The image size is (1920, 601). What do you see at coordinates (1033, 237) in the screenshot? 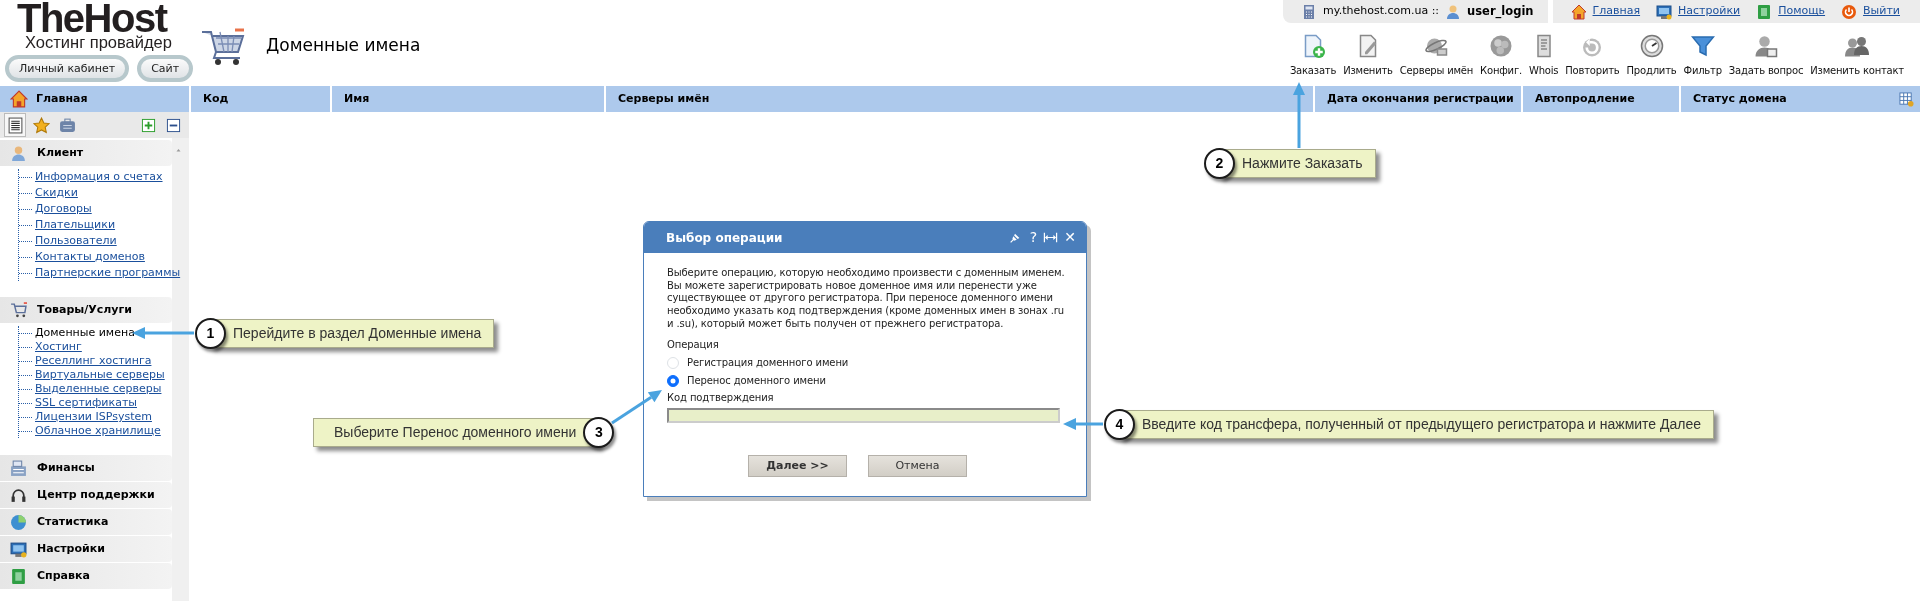
I see `help-button: ?` at bounding box center [1033, 237].